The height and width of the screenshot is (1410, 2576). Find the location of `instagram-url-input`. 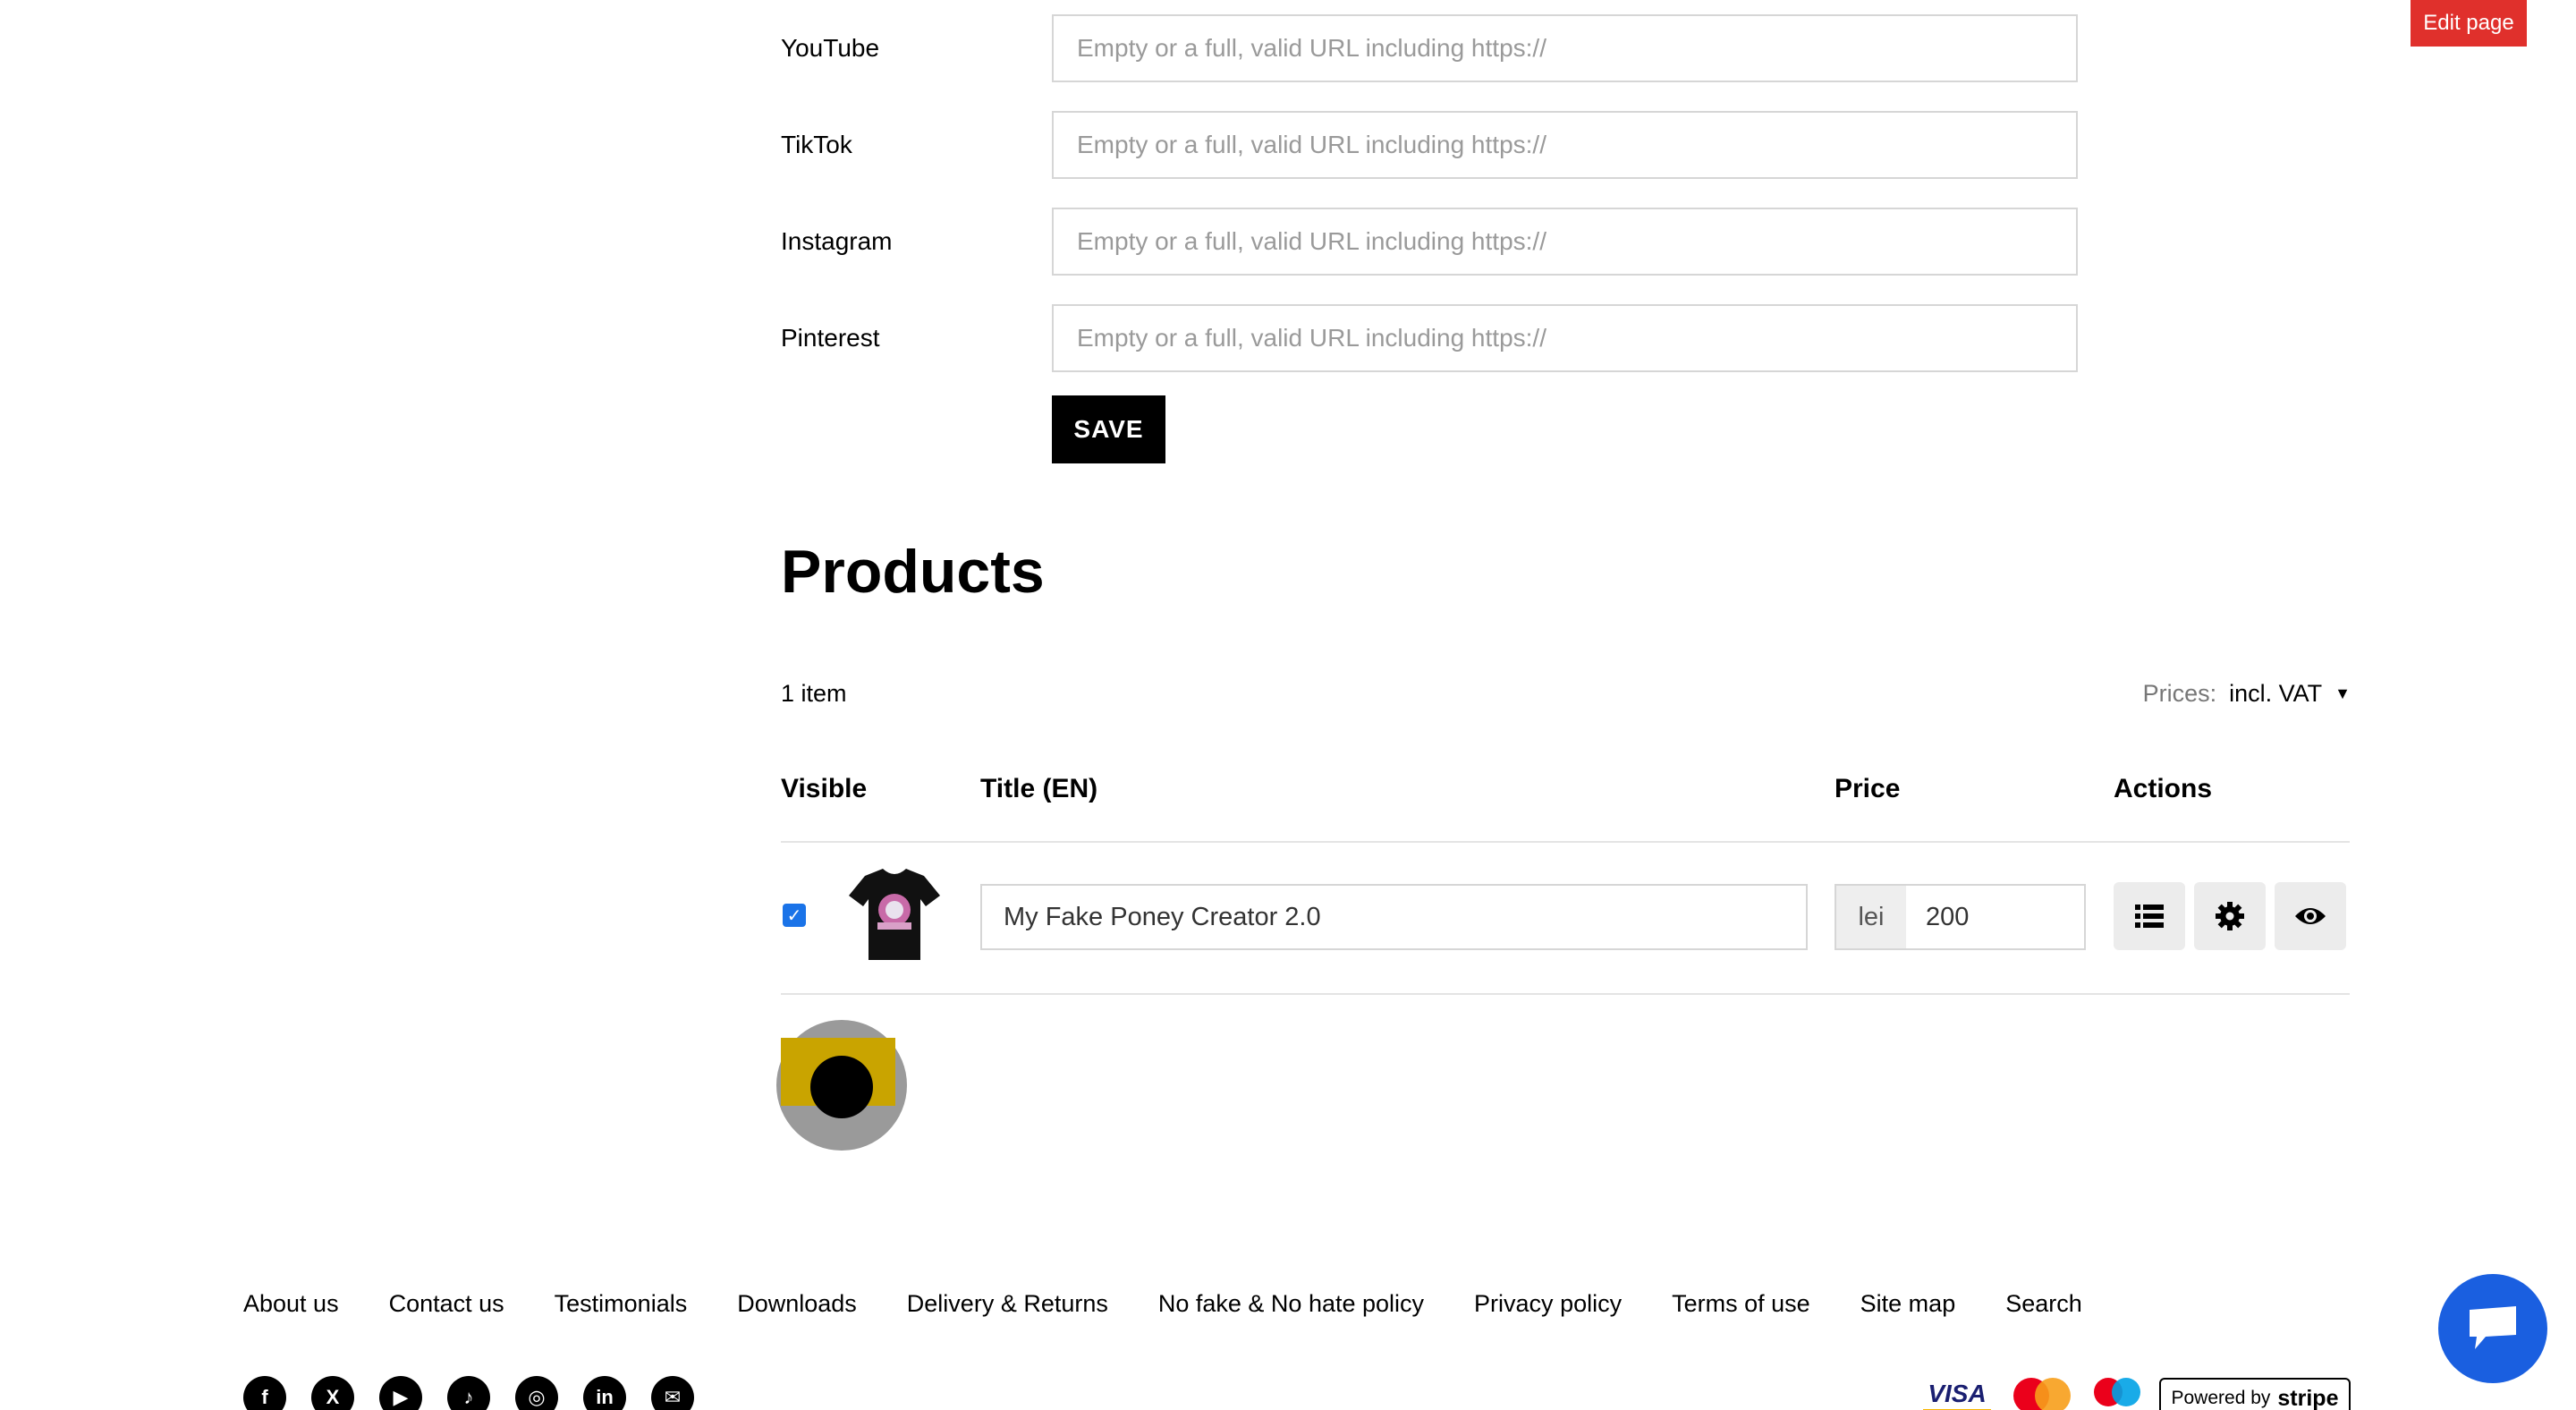

instagram-url-input is located at coordinates (1565, 242).